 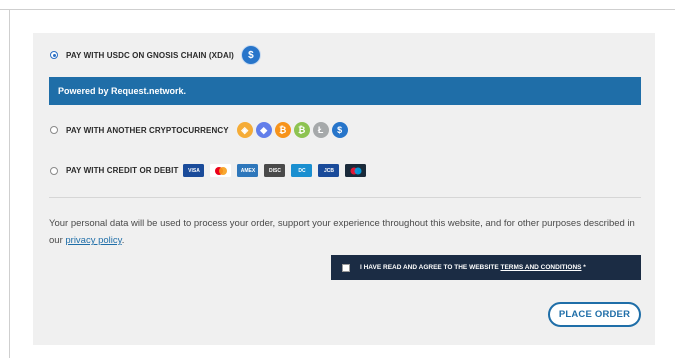 I want to click on bitcoin-icon: ₿, so click(x=282, y=130).